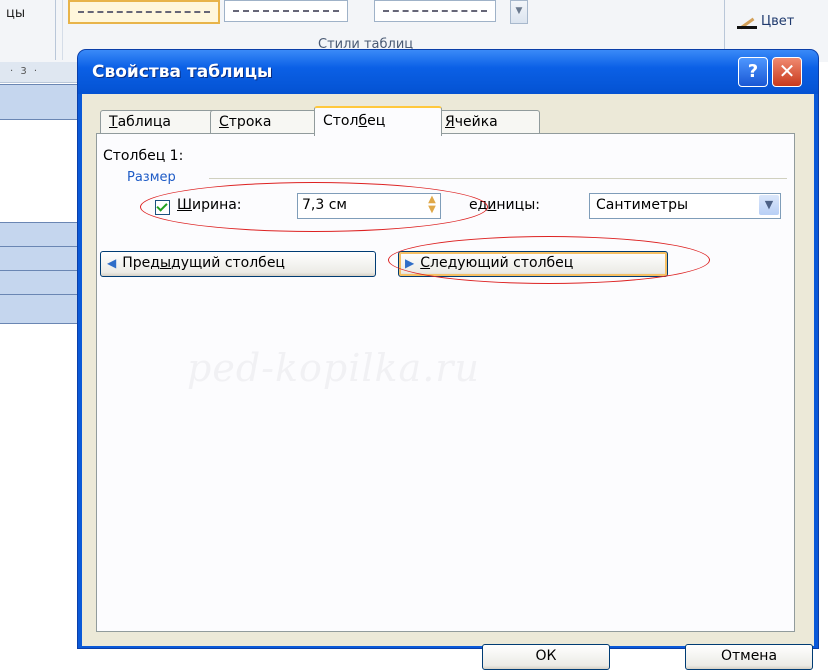 This screenshot has height=670, width=828. I want to click on styles-scroll-down-icon: ▼, so click(519, 12).